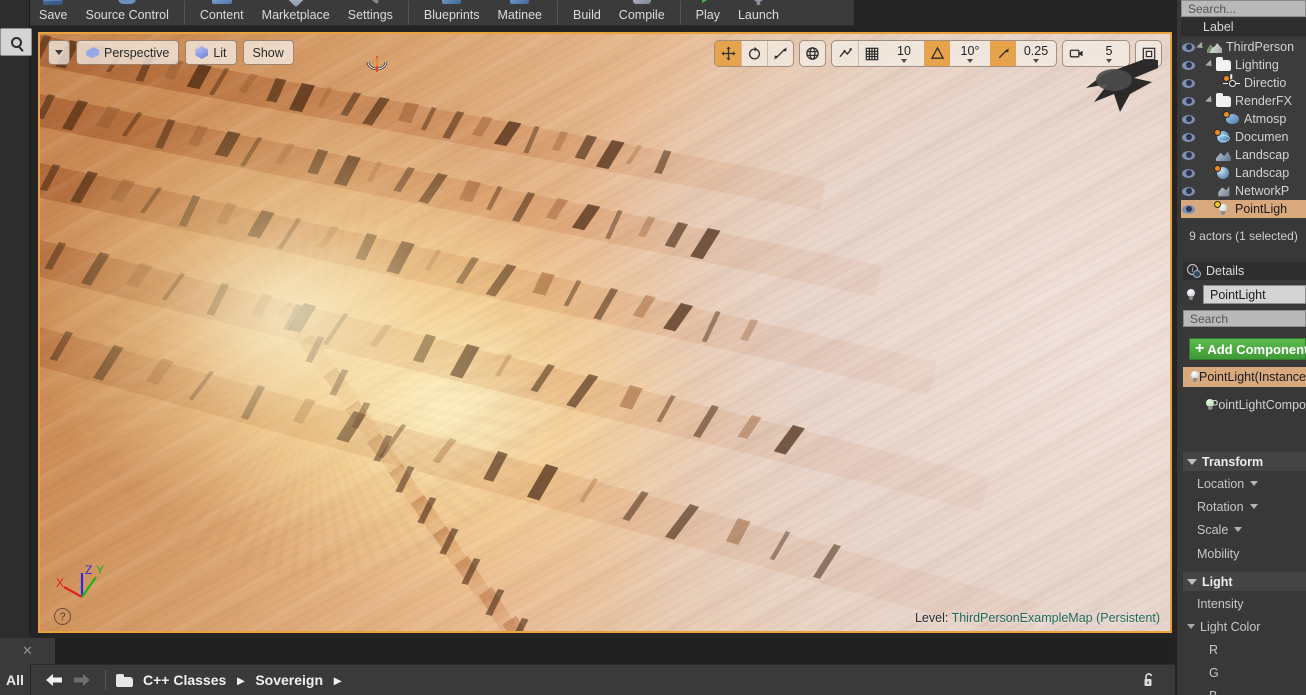 The height and width of the screenshot is (695, 1306). I want to click on outliner-row-renderfx: RenderFX, so click(1243, 101).